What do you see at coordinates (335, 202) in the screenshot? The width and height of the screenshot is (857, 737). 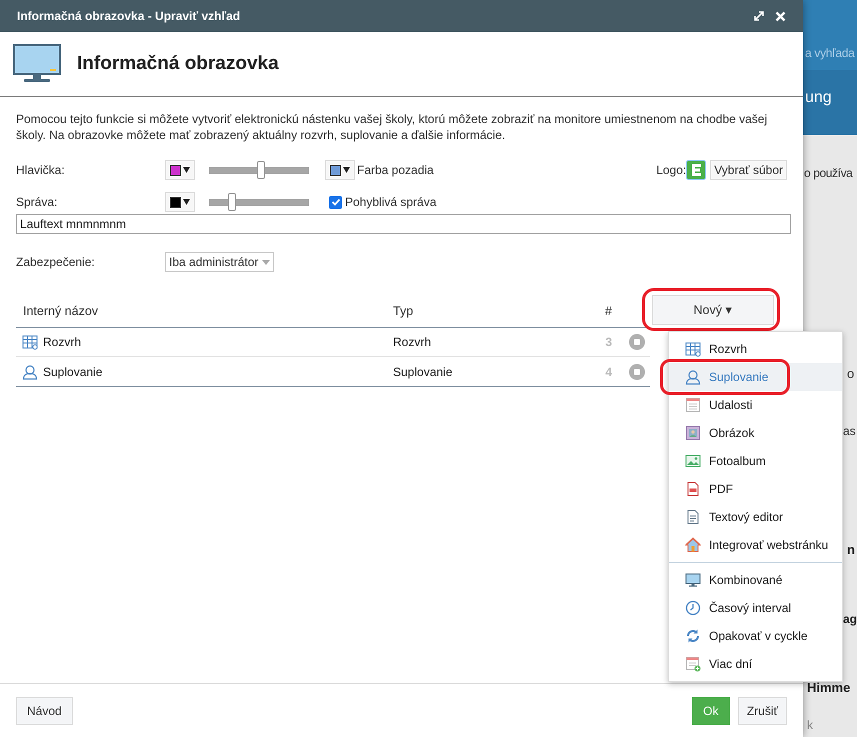 I see `checkbox` at bounding box center [335, 202].